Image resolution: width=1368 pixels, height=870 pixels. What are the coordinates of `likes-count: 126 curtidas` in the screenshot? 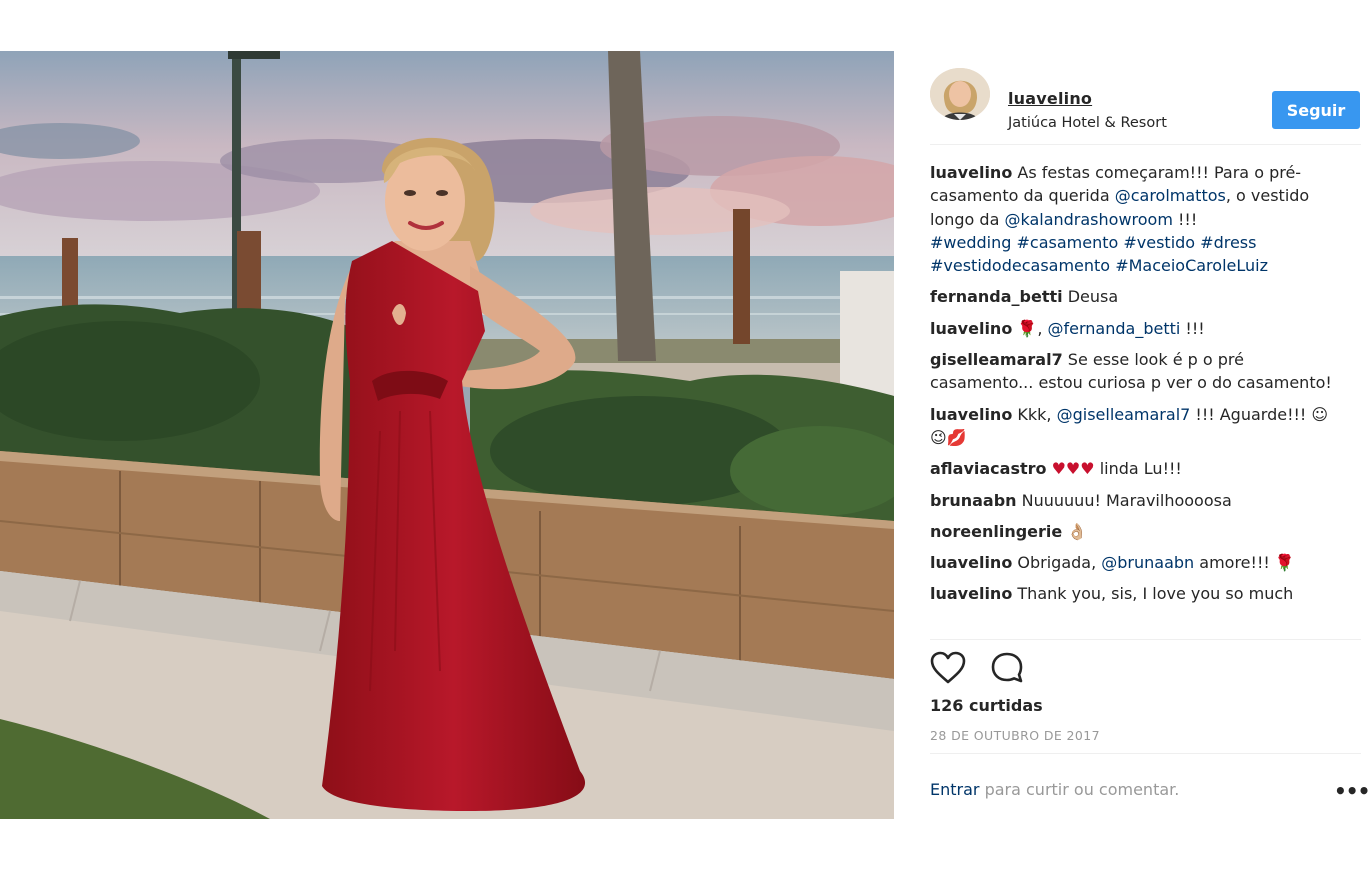 It's located at (986, 705).